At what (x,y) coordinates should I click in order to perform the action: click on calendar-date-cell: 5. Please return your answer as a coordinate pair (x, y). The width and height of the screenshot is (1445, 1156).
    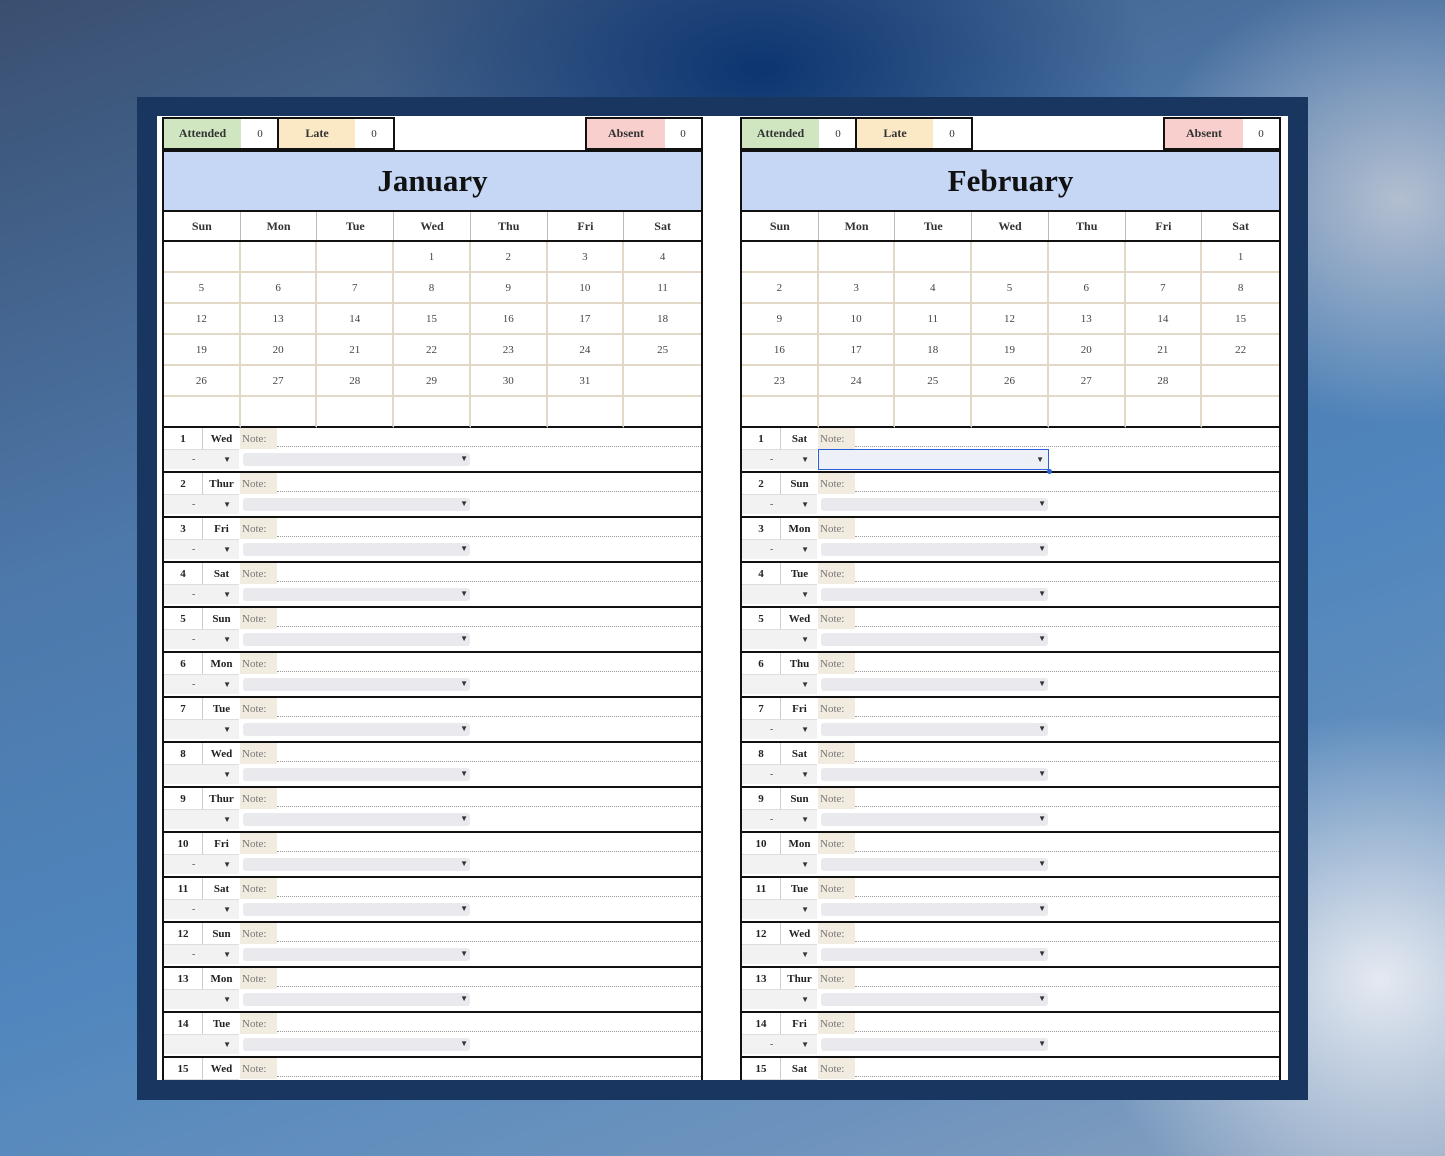
    Looking at the image, I should click on (1010, 288).